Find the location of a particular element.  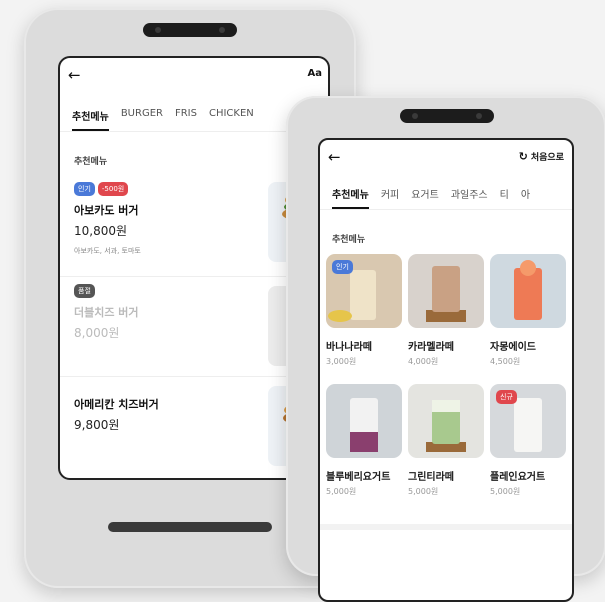

item-name: 더블치즈 버거 is located at coordinates (106, 312).